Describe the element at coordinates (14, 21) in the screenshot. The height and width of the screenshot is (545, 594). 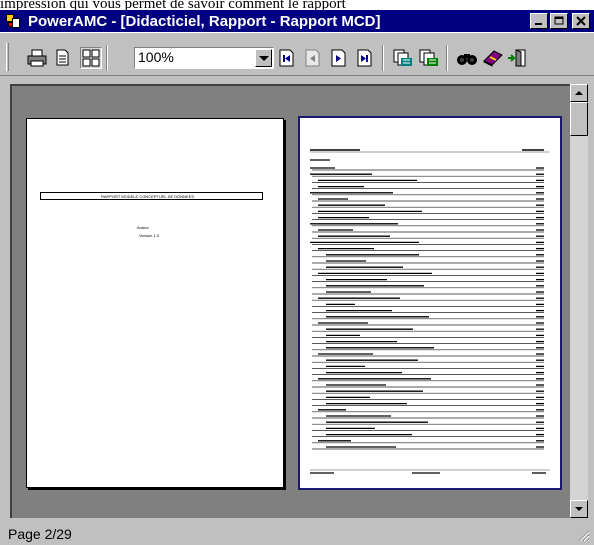
I see `poweramc-app-icon` at that location.